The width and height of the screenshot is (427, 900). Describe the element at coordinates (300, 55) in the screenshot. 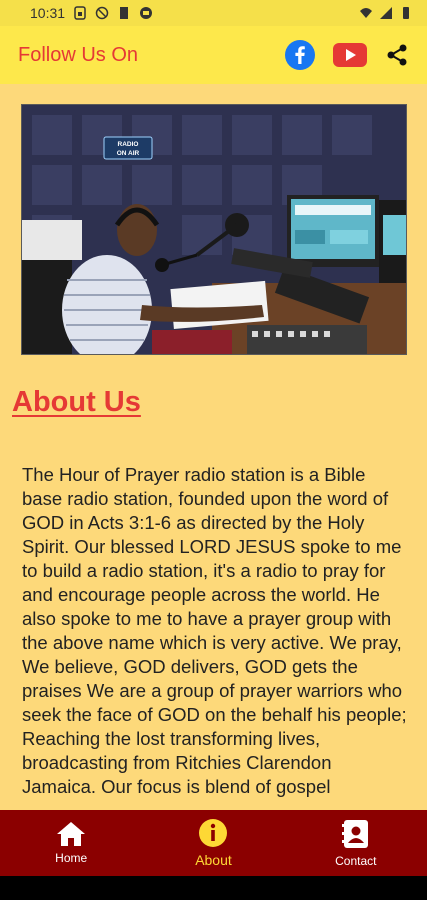

I see `facebook-icon` at that location.